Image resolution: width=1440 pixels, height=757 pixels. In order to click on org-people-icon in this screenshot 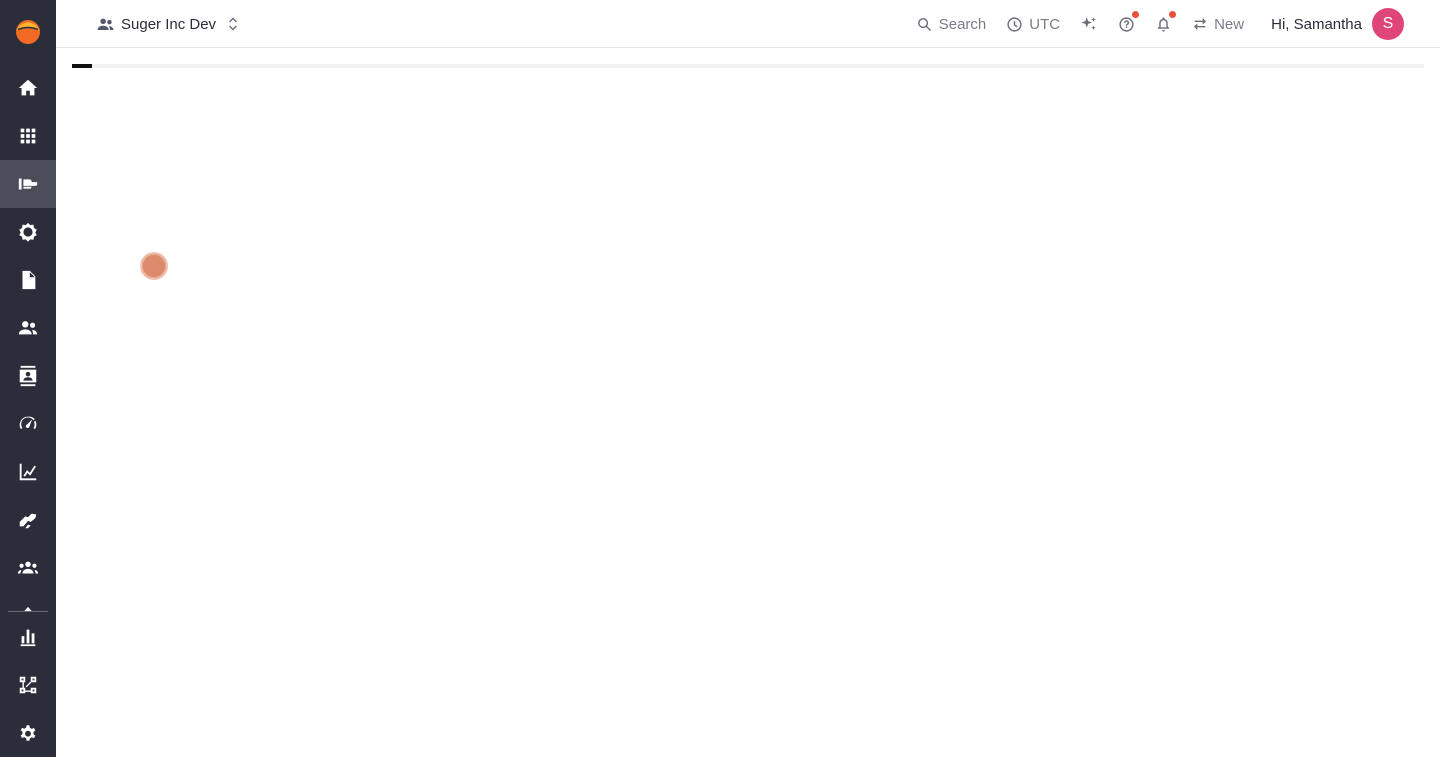, I will do `click(105, 24)`.